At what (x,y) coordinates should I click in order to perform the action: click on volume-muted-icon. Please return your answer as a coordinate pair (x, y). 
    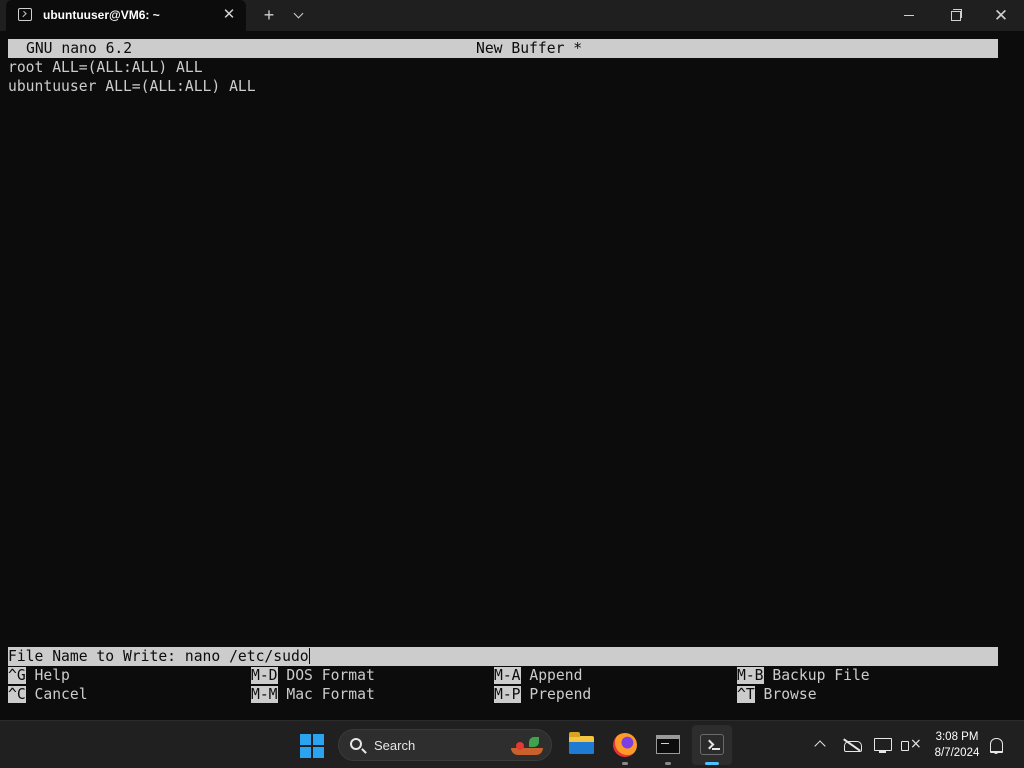
    Looking at the image, I should click on (910, 745).